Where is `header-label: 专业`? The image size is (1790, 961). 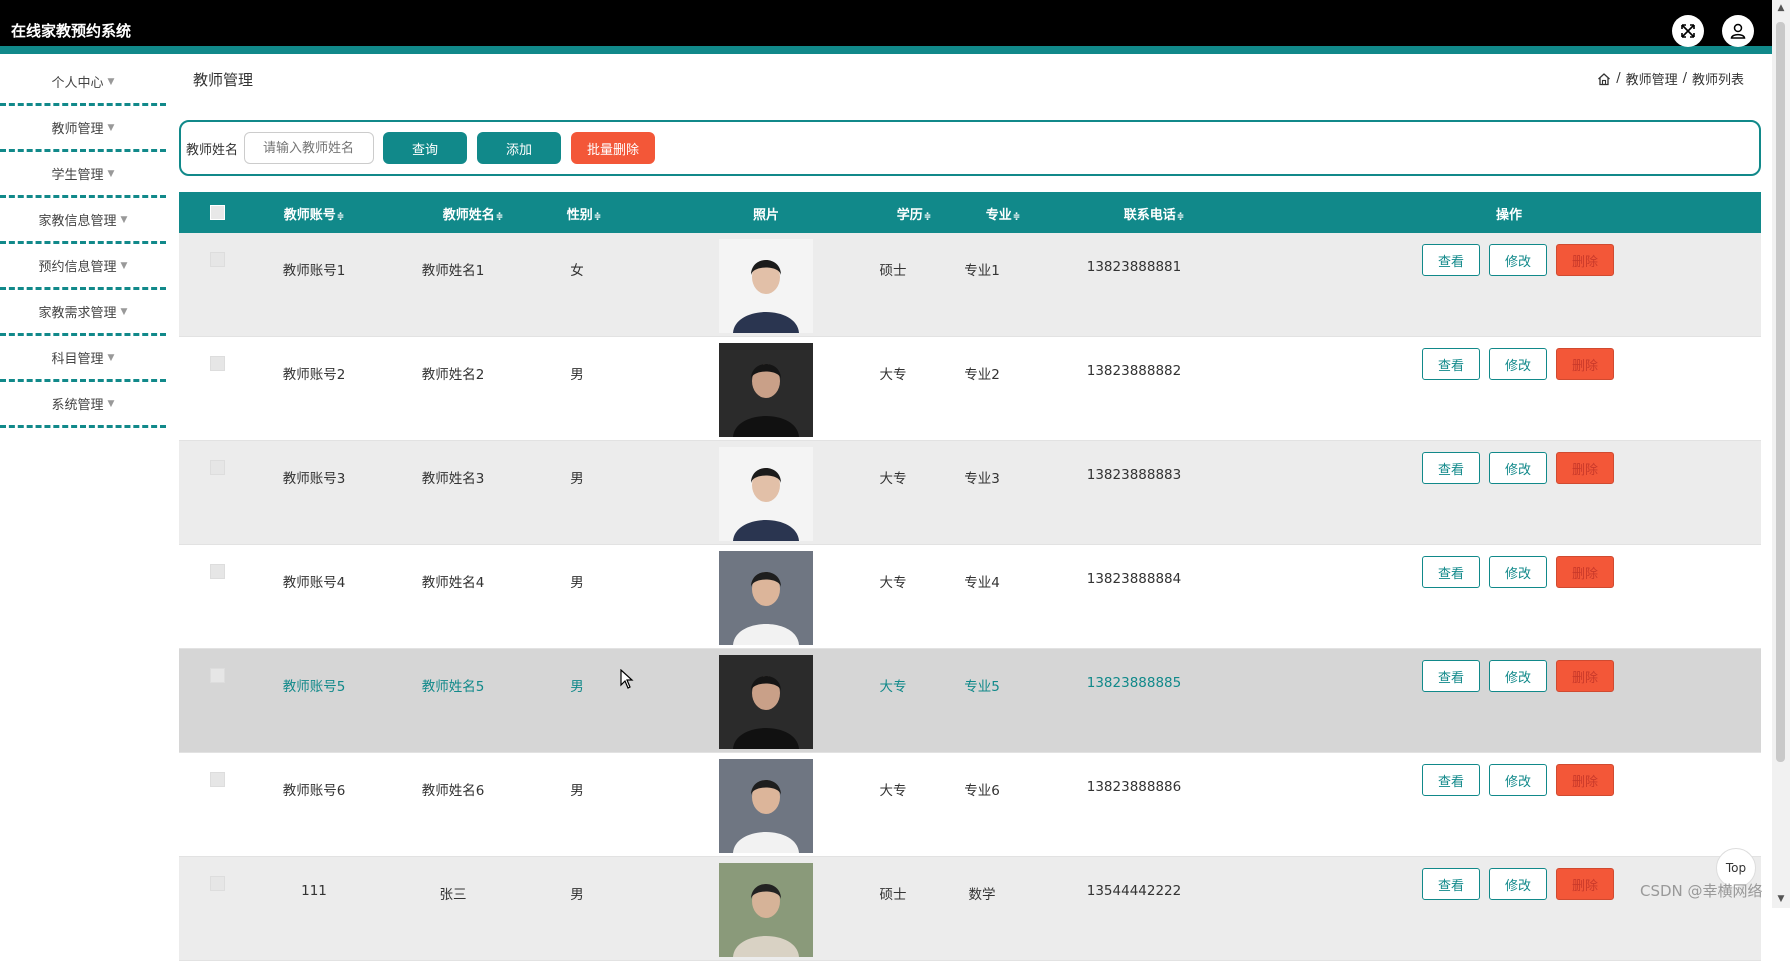 header-label: 专业 is located at coordinates (998, 215).